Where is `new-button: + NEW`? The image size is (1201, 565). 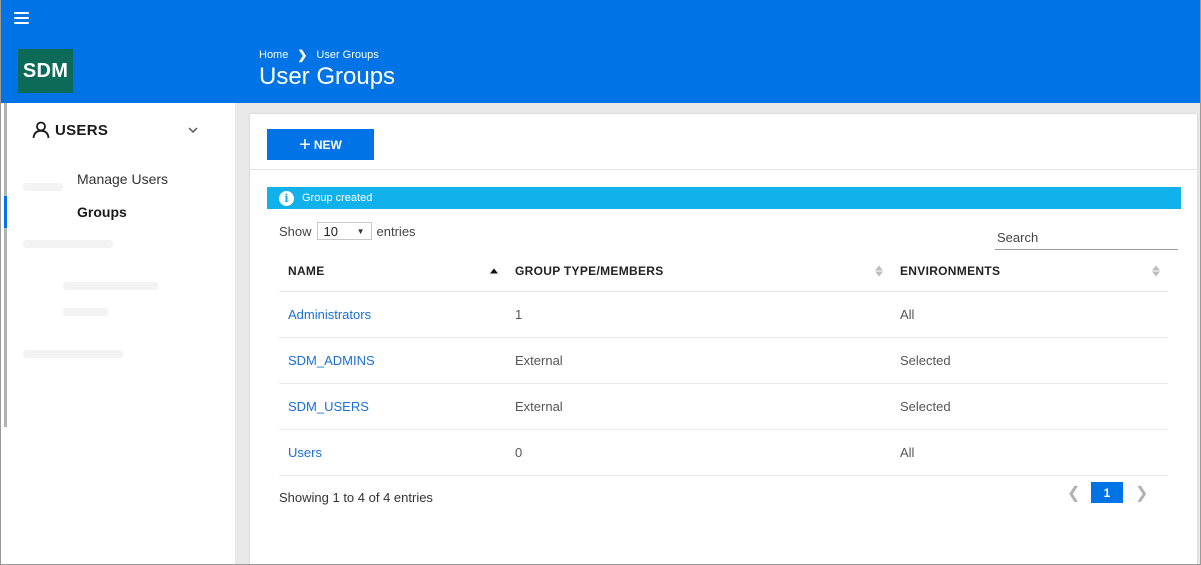 new-button: + NEW is located at coordinates (320, 144).